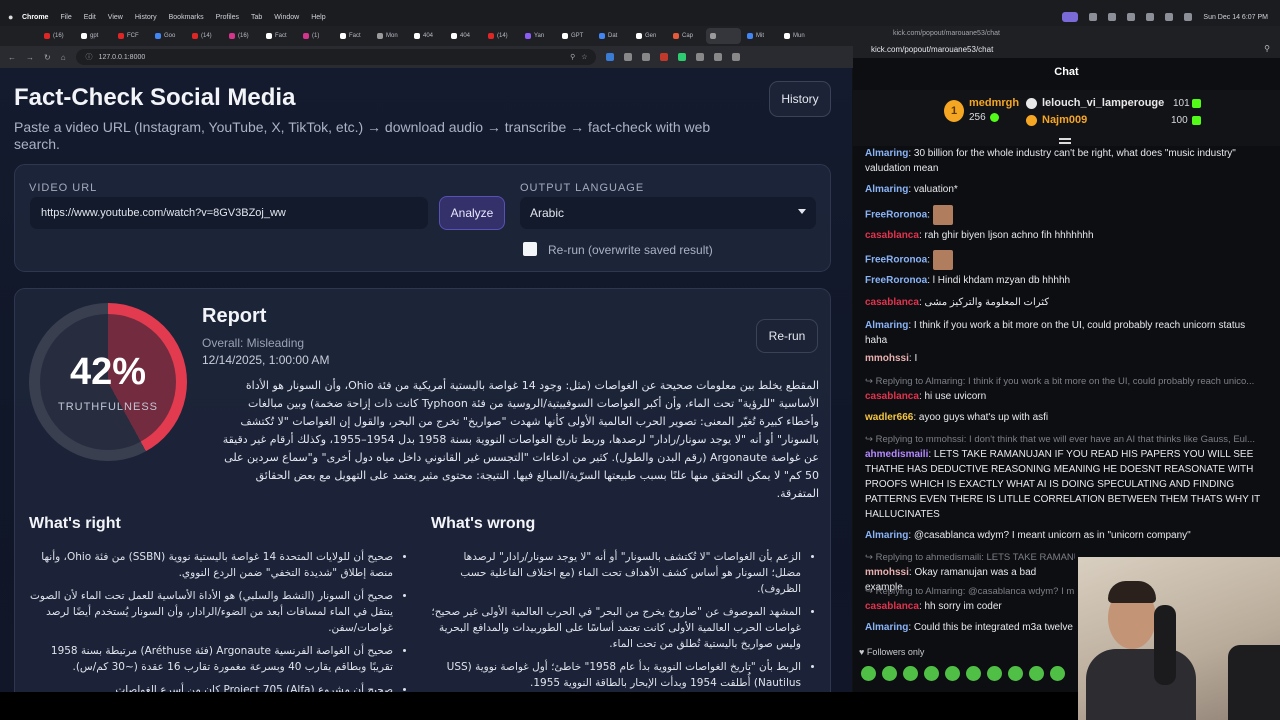 This screenshot has height=720, width=1280. I want to click on leader-name-3: Najm009, so click(1064, 120).